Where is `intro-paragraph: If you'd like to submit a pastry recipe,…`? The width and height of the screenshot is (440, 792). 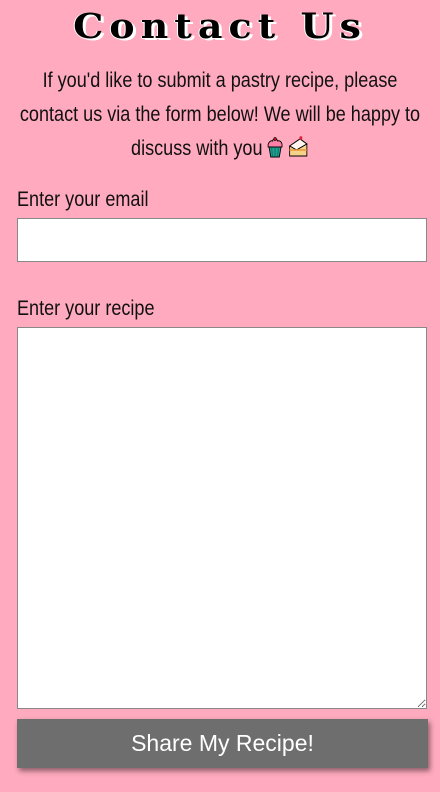 intro-paragraph: If you'd like to submit a pastry recipe,… is located at coordinates (220, 115).